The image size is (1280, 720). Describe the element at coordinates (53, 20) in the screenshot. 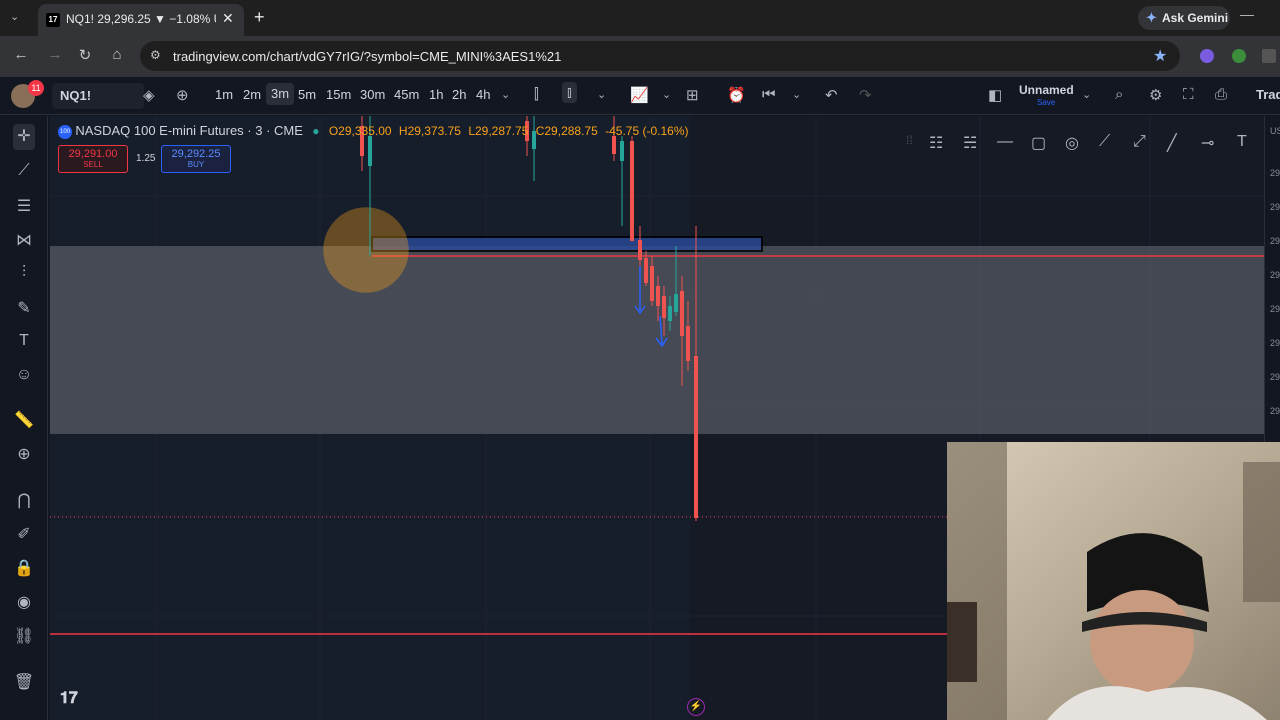

I see `tradingview-favicon-icon: 17` at that location.